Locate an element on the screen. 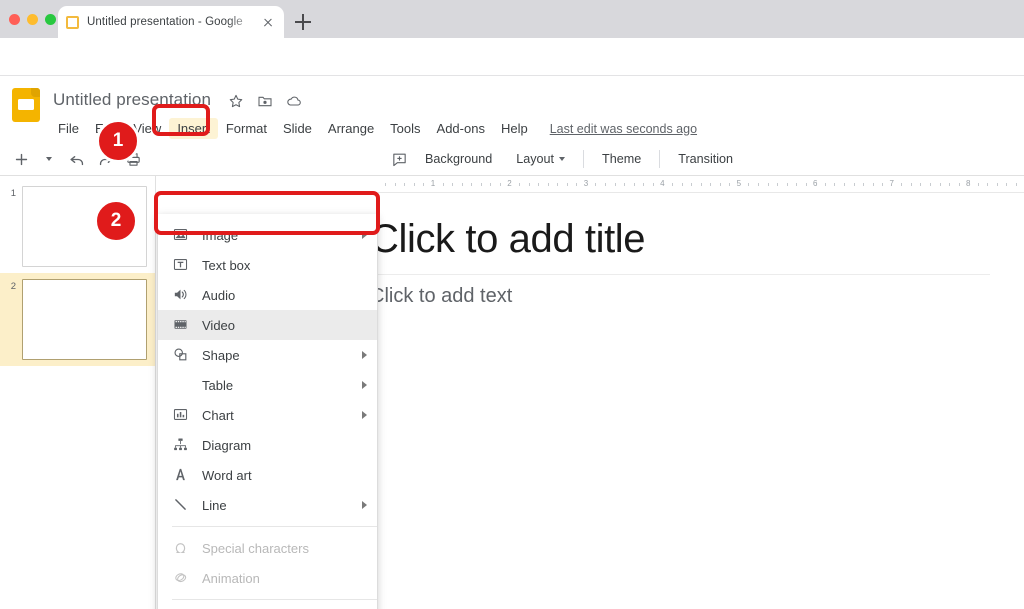 This screenshot has height=609, width=1024. menu-item-image: Image is located at coordinates (267, 235).